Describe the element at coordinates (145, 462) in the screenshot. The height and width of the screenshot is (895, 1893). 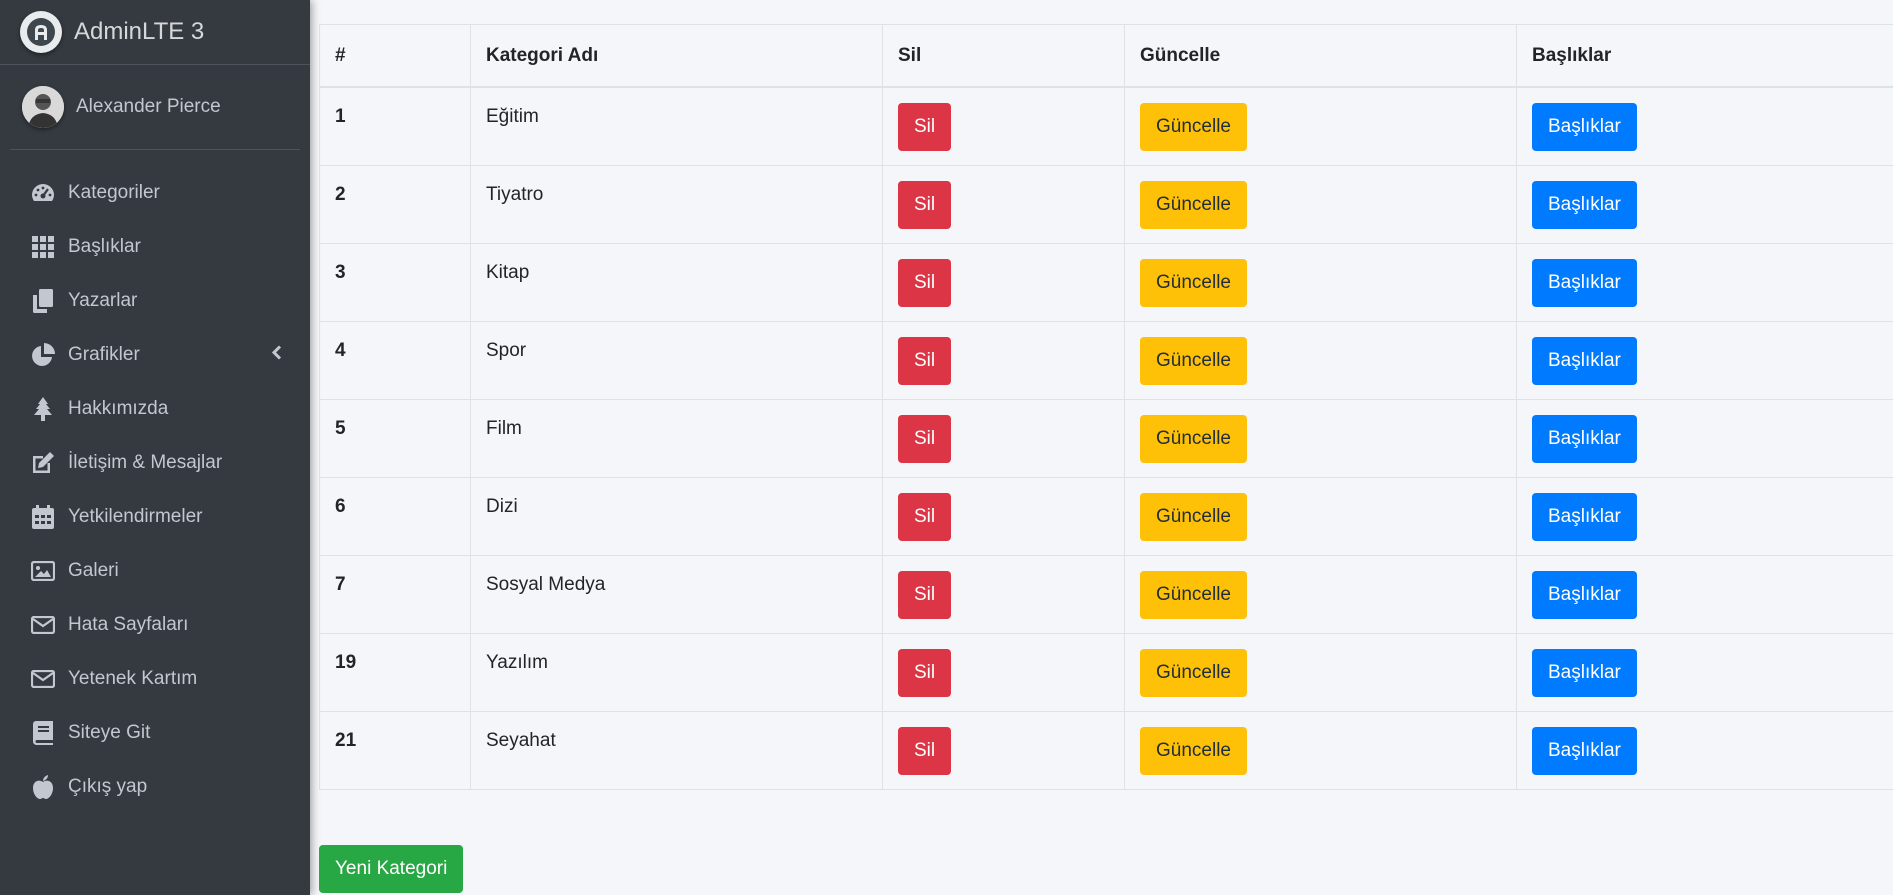
I see `sidebar-item-label: İletişim & Mesajlar` at that location.